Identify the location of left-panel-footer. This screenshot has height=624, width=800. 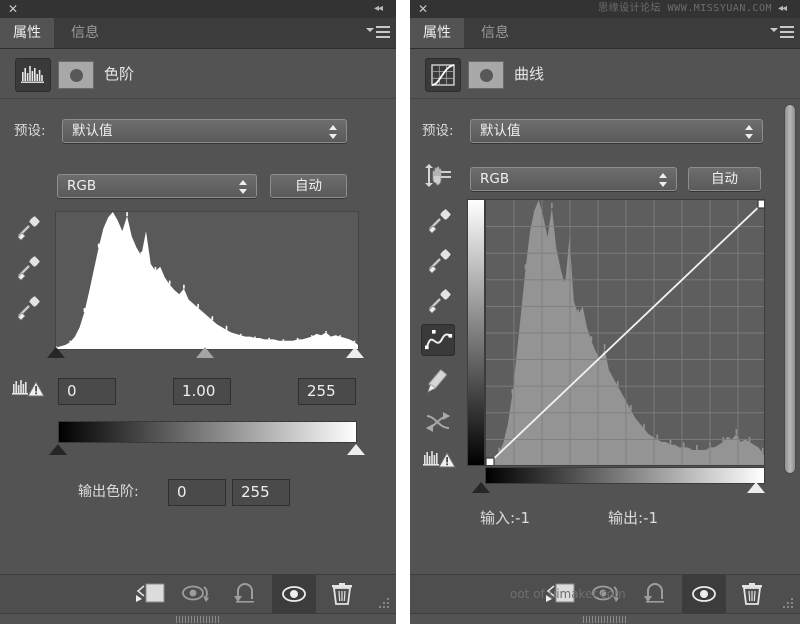
(198, 619).